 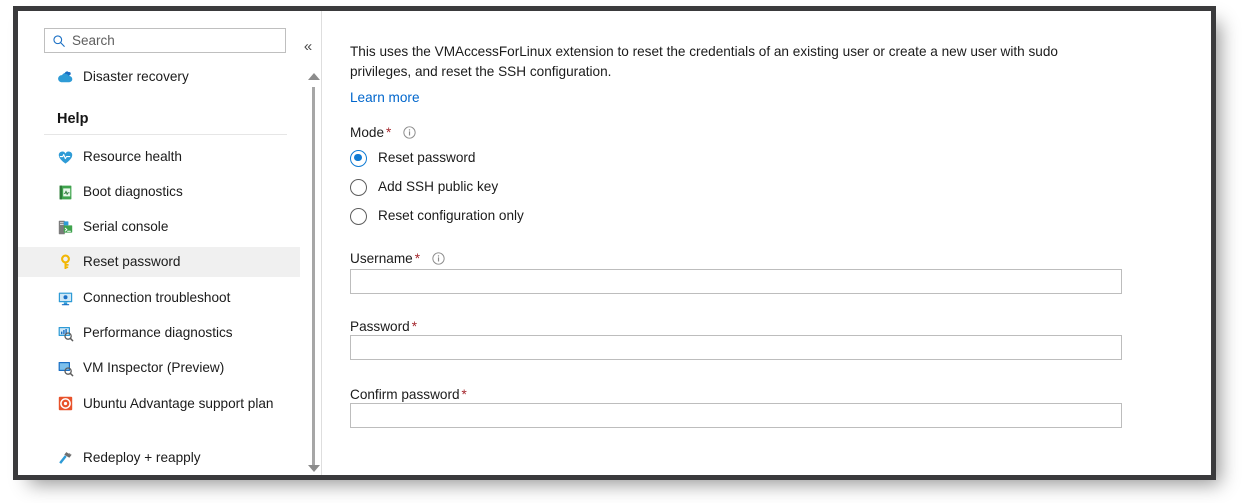 What do you see at coordinates (65, 76) in the screenshot?
I see `disaster-recovery-cloud-icon` at bounding box center [65, 76].